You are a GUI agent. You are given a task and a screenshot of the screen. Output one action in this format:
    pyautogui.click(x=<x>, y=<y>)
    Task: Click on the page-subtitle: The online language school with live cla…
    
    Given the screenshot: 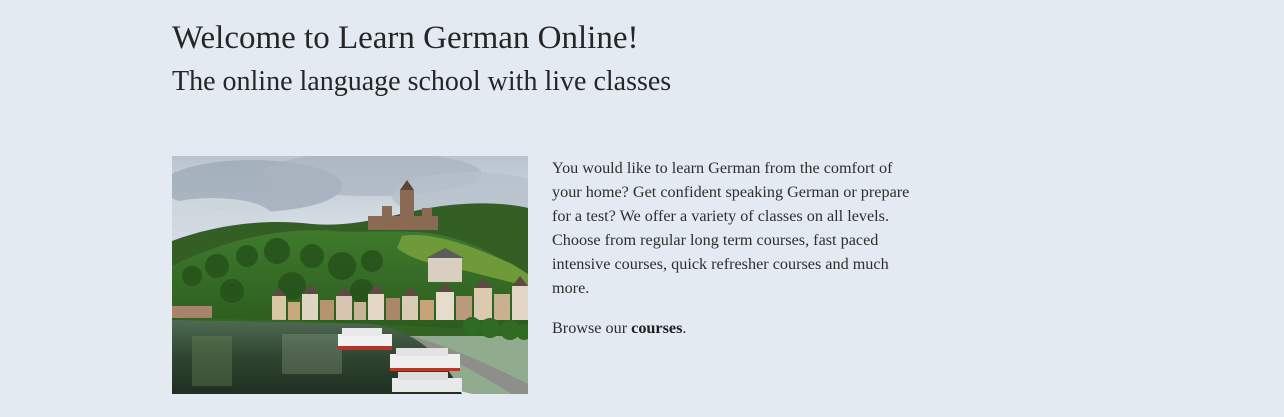 What is the action you would take?
    pyautogui.click(x=422, y=81)
    